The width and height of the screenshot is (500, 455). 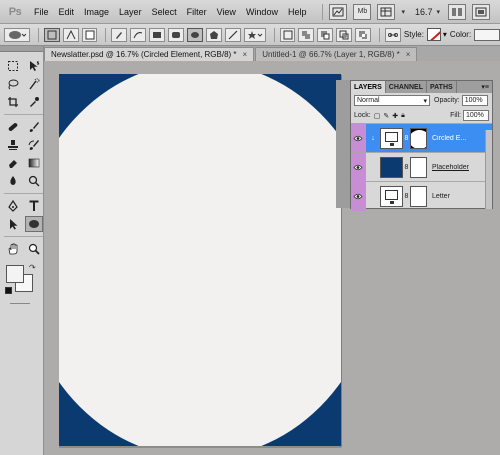 What do you see at coordinates (262, 12) in the screenshot?
I see `menu-window: Window` at bounding box center [262, 12].